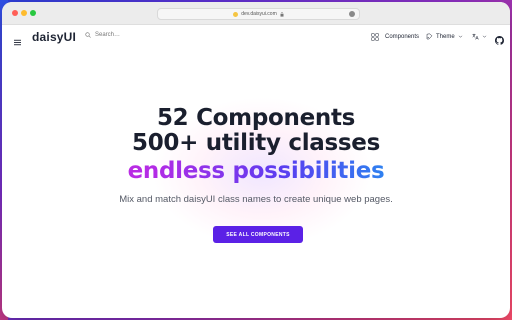  I want to click on github-icon, so click(499, 38).